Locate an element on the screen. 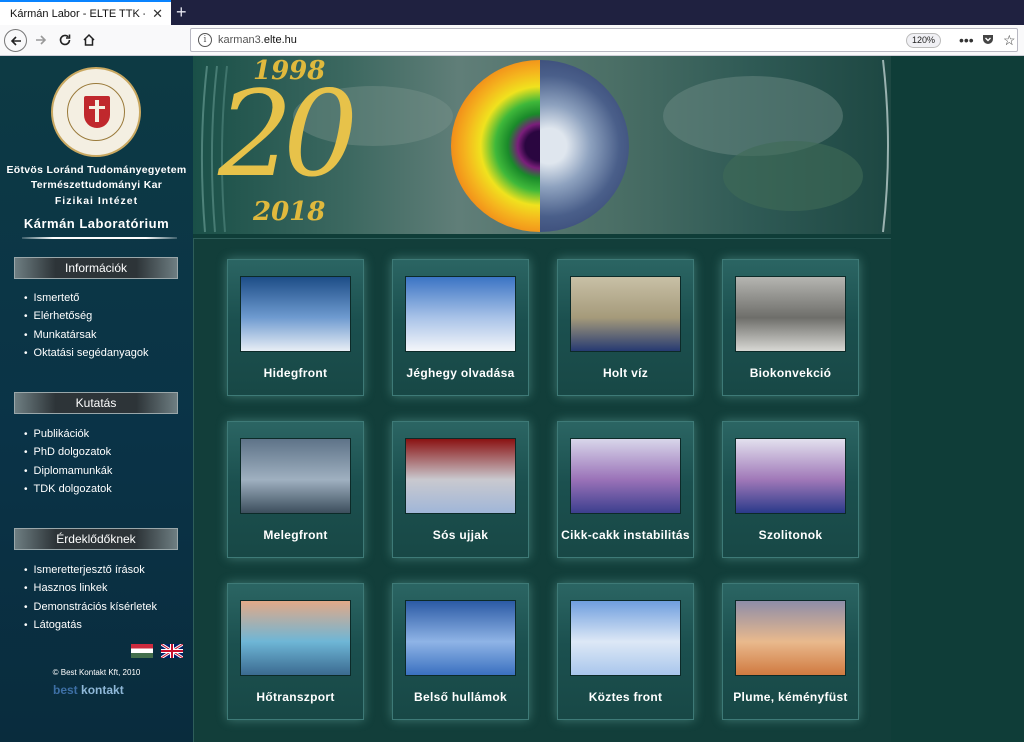  tile-plume-kemenyfust: Plume, kéményfüst is located at coordinates (790, 651).